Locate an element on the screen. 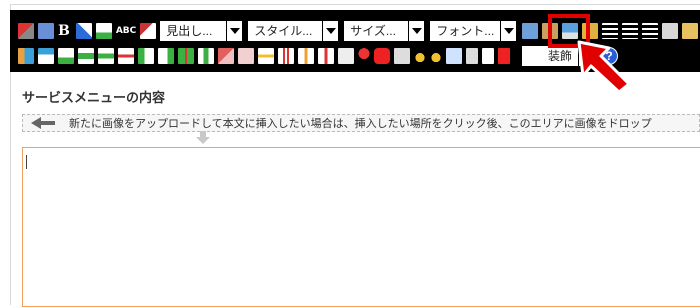  divider-red-icon is located at coordinates (286, 56).